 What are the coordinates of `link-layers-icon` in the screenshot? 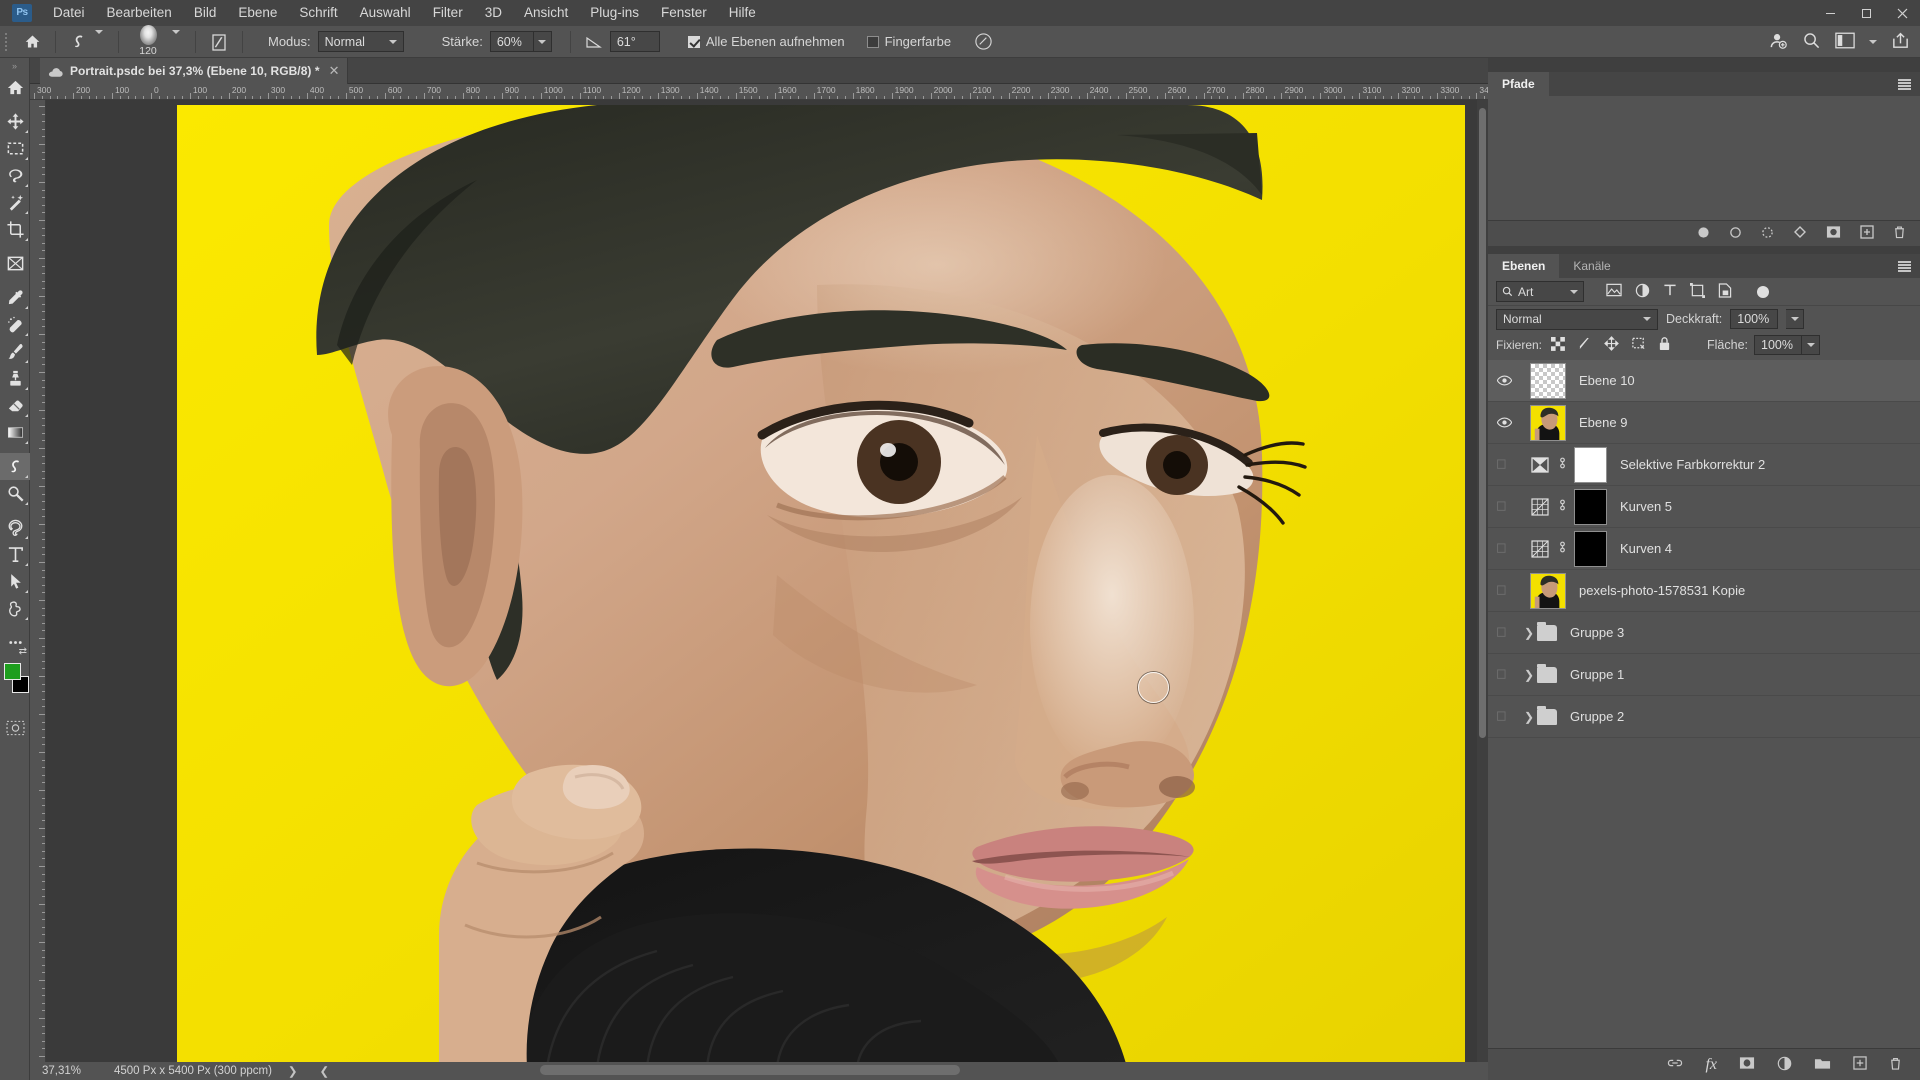 It's located at (1675, 1064).